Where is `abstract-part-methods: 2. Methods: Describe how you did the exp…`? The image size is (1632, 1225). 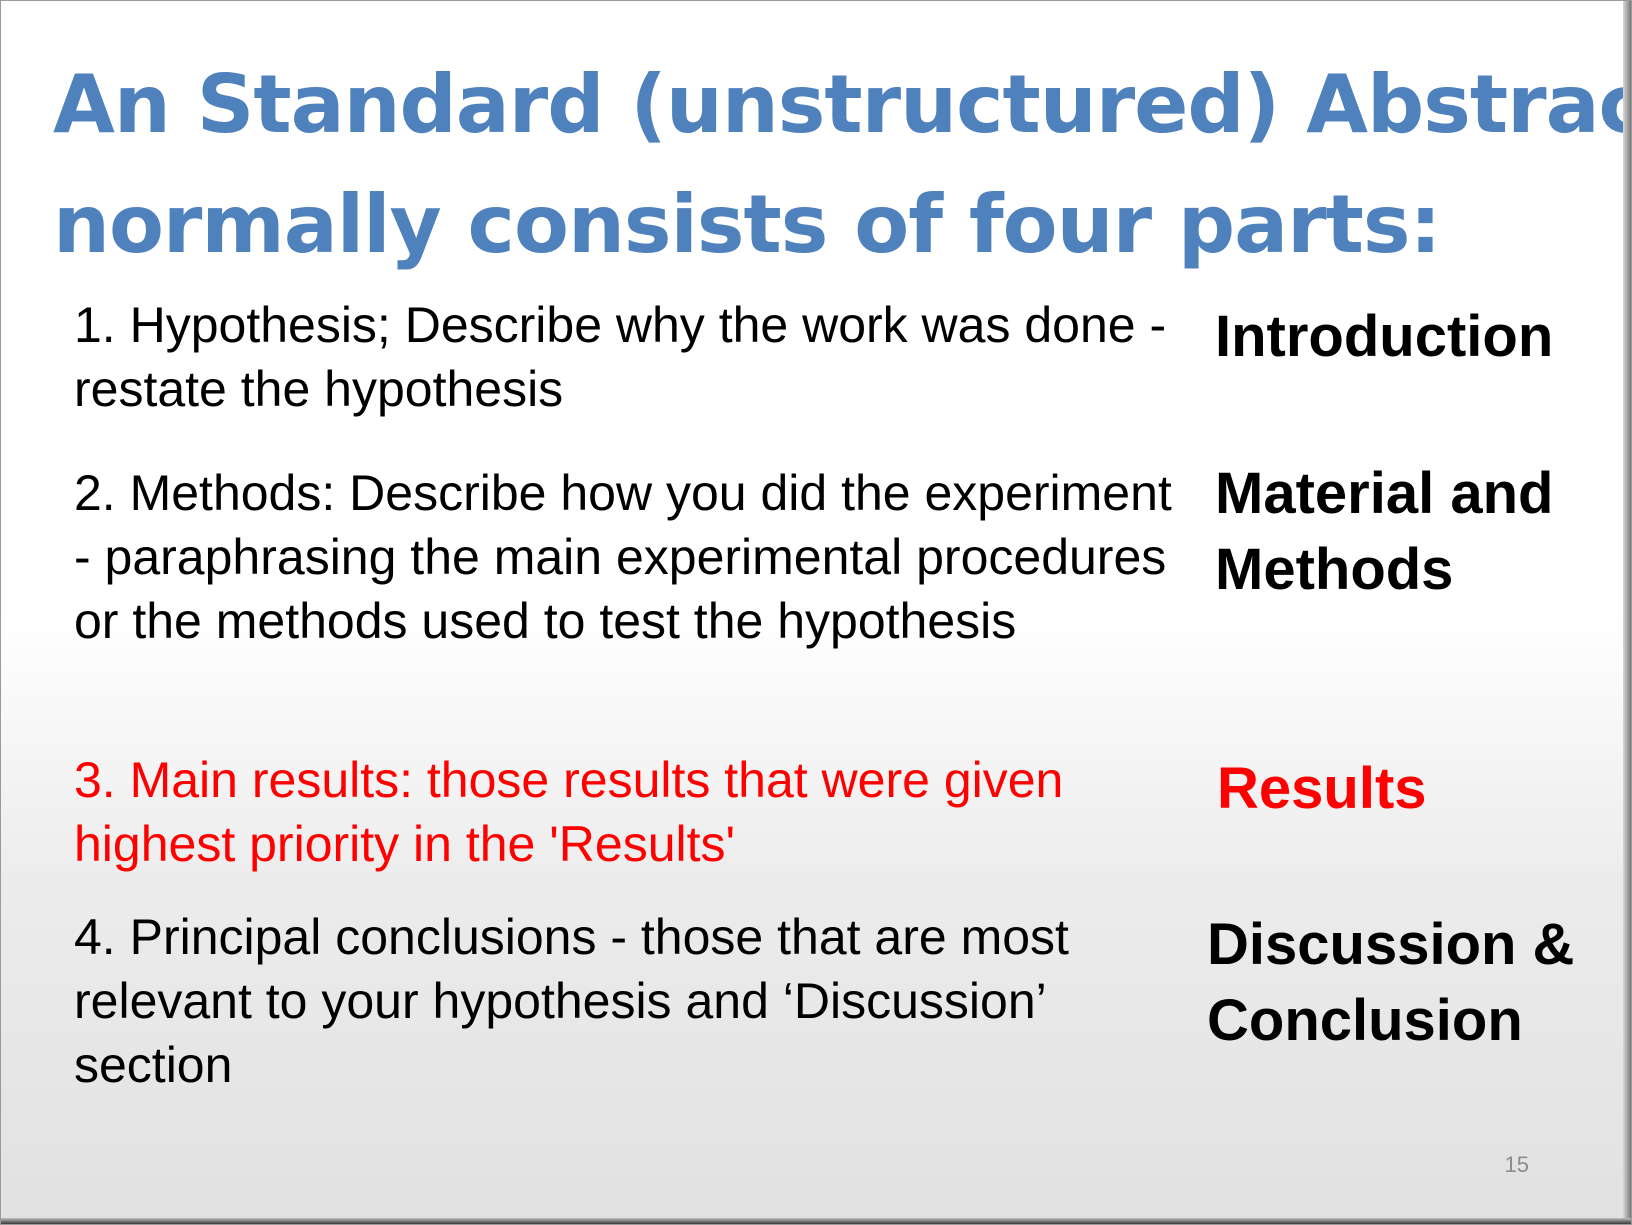 abstract-part-methods: 2. Methods: Describe how you did the exp… is located at coordinates (623, 557).